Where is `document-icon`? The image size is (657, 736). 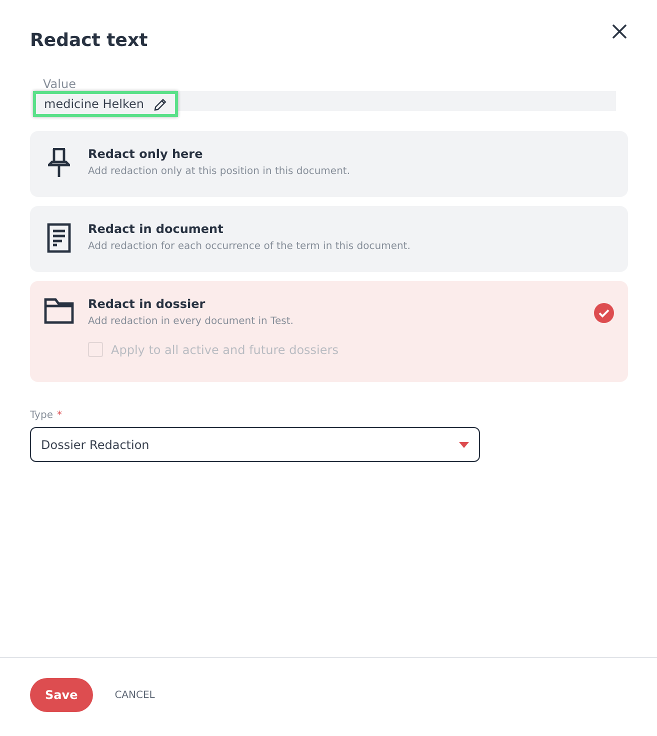 document-icon is located at coordinates (59, 238).